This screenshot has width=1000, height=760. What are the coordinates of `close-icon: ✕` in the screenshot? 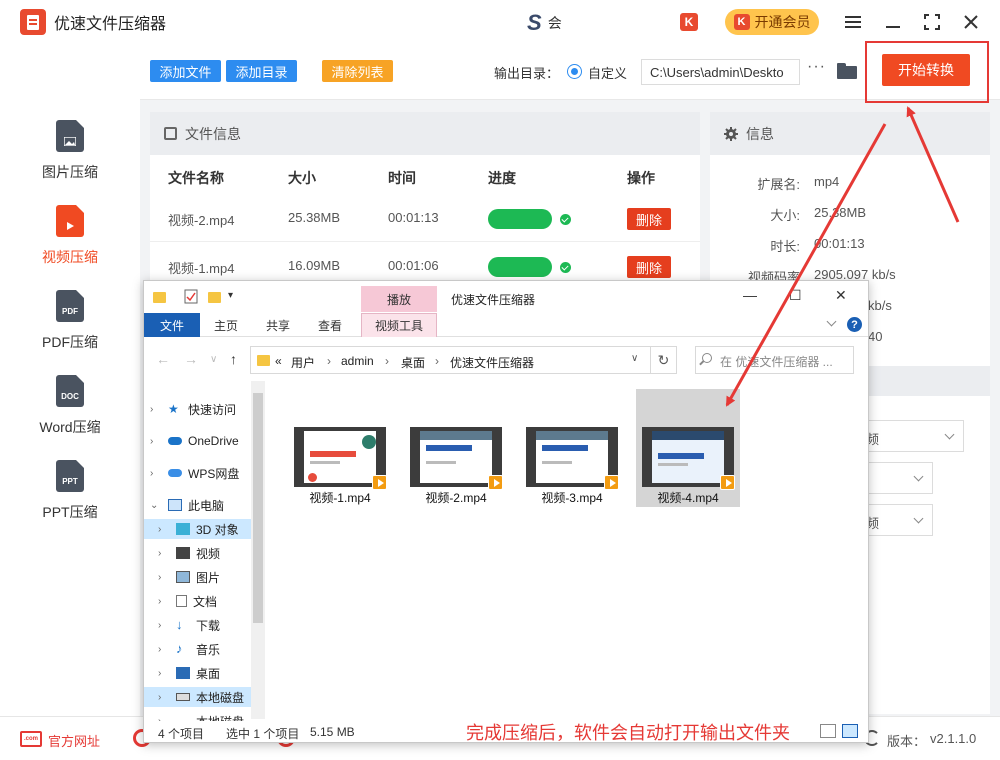 It's located at (841, 295).